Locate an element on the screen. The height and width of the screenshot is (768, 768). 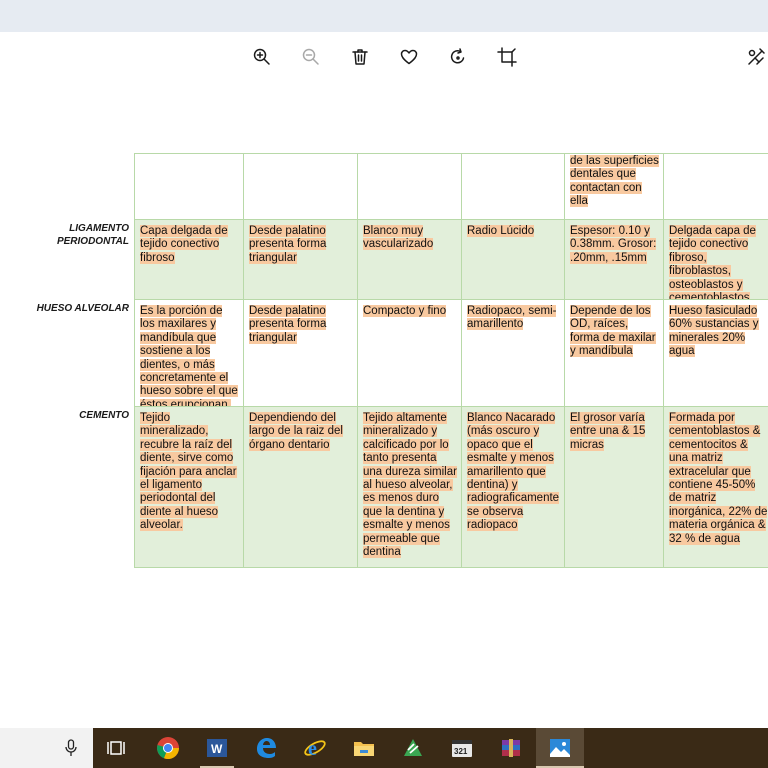
table-cell: Capa delgada de tejido conectivo fibroso is located at coordinates (189, 260).